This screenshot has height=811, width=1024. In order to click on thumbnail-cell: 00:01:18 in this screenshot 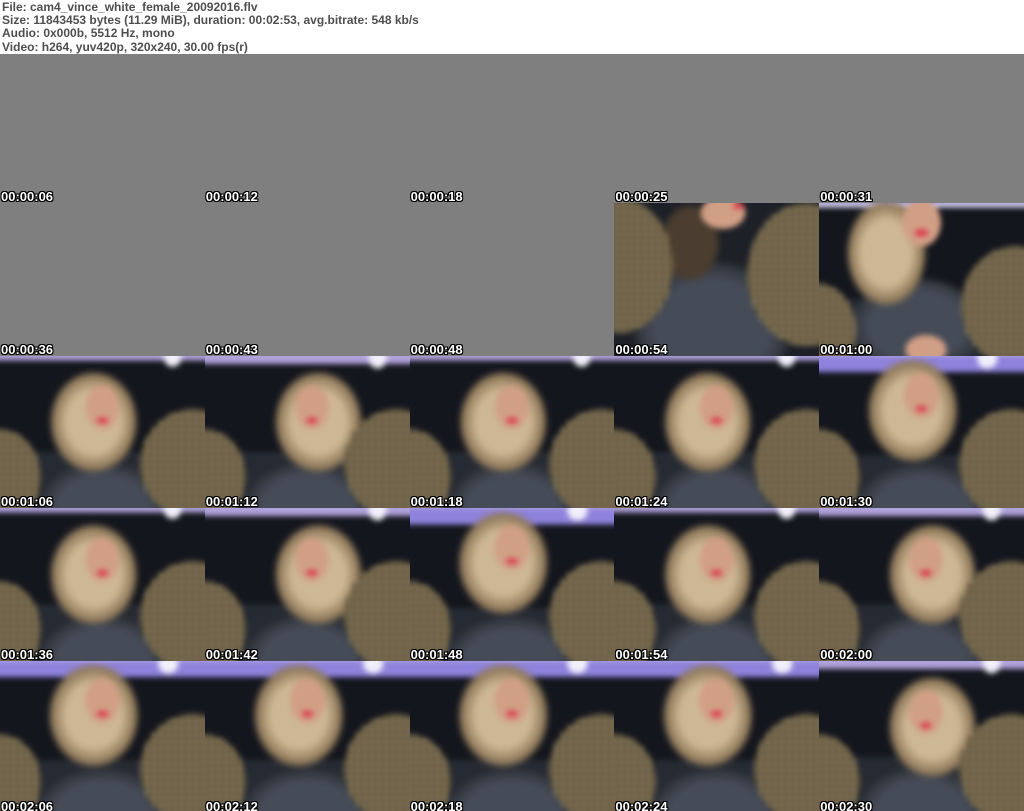, I will do `click(512, 578)`.